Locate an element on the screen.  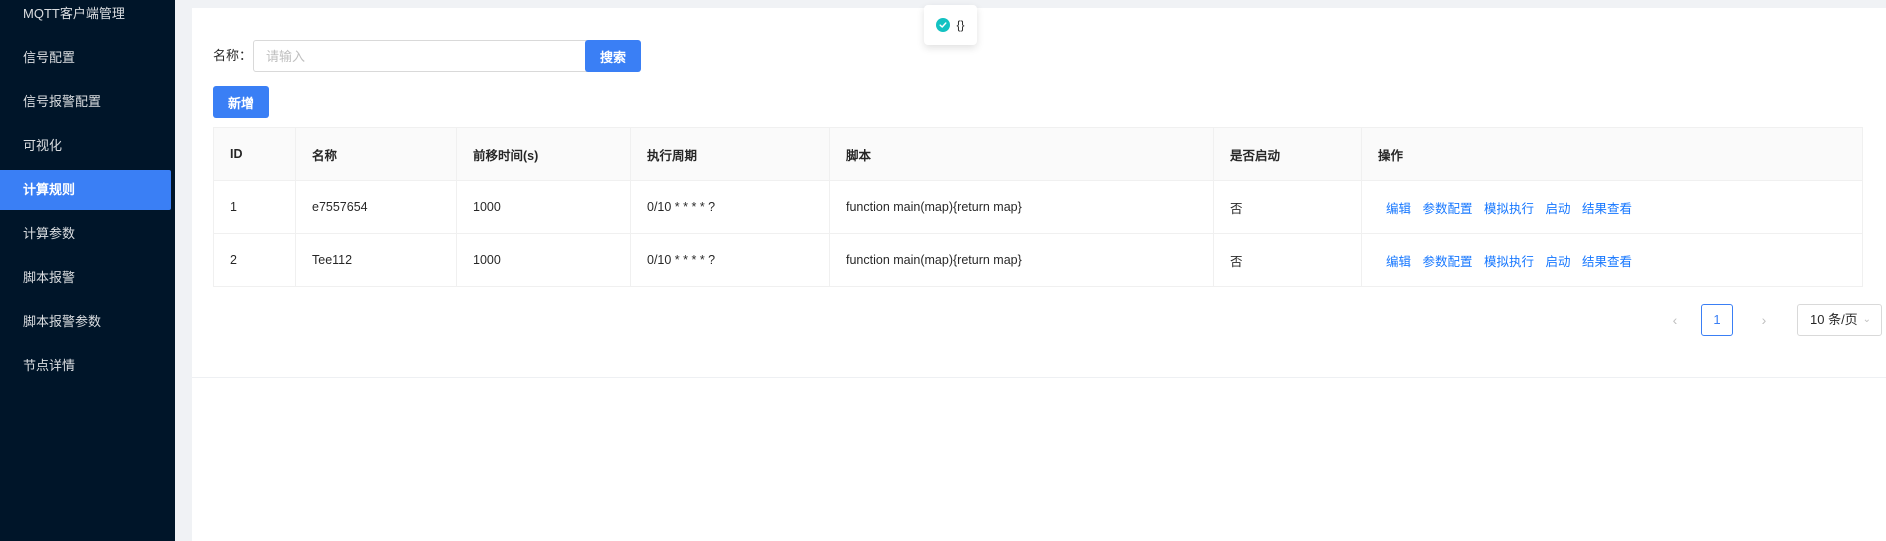
toast-message: {} is located at coordinates (960, 25).